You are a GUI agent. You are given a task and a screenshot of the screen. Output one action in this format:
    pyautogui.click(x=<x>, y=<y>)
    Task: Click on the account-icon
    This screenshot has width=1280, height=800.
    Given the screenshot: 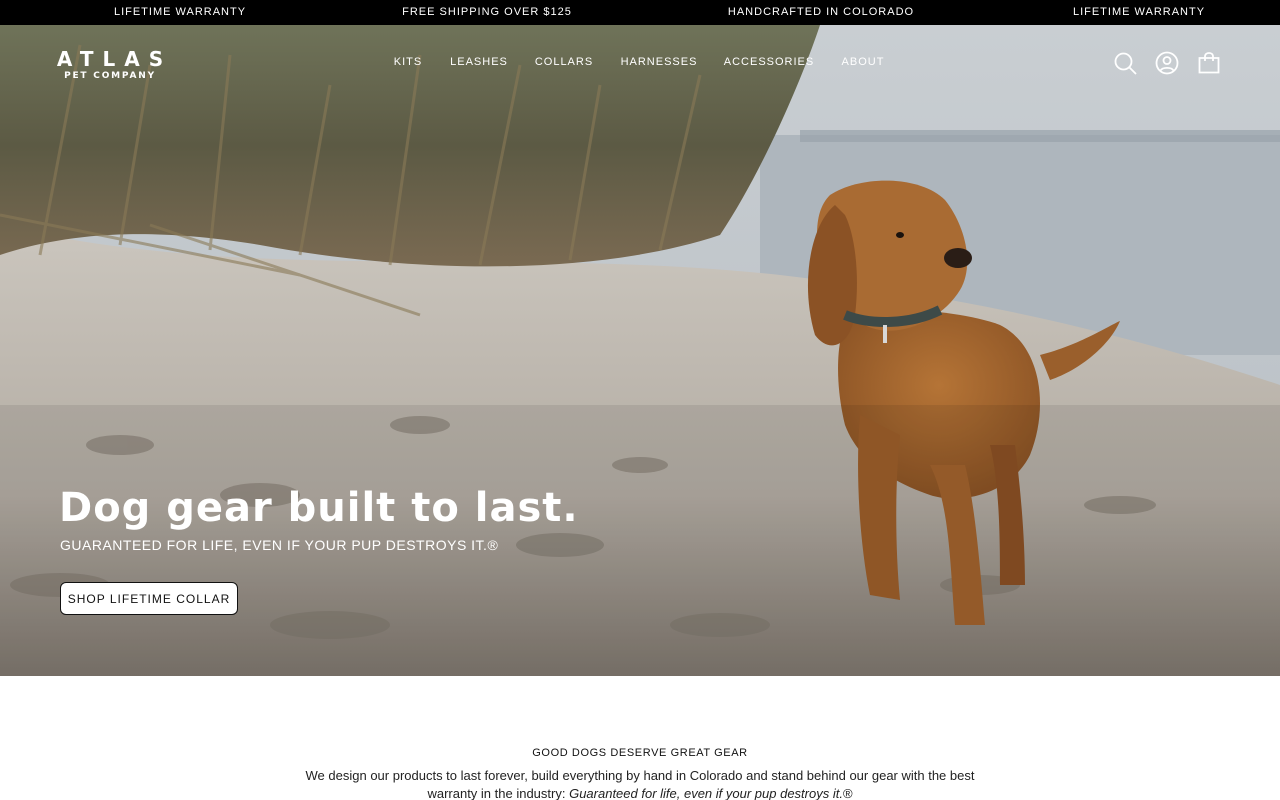 What is the action you would take?
    pyautogui.click(x=1167, y=63)
    